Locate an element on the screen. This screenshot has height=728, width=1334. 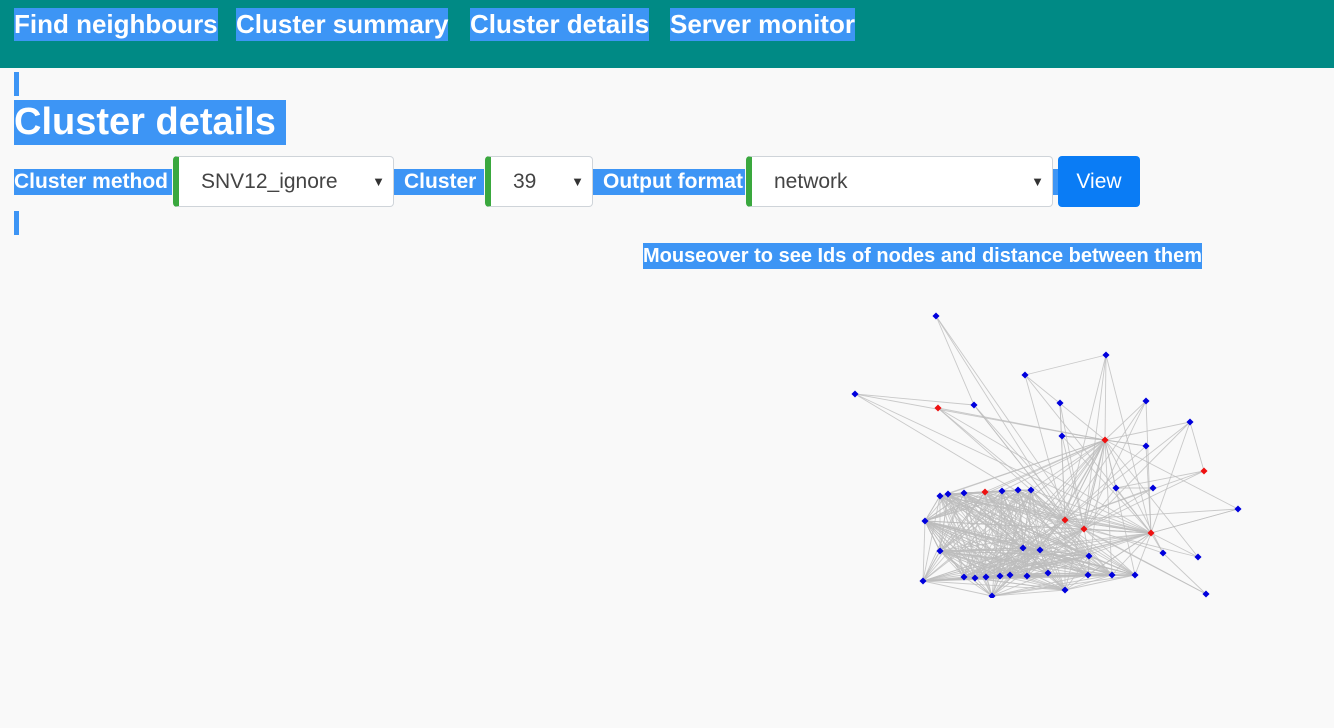
text-caret-bottom is located at coordinates (16, 223).